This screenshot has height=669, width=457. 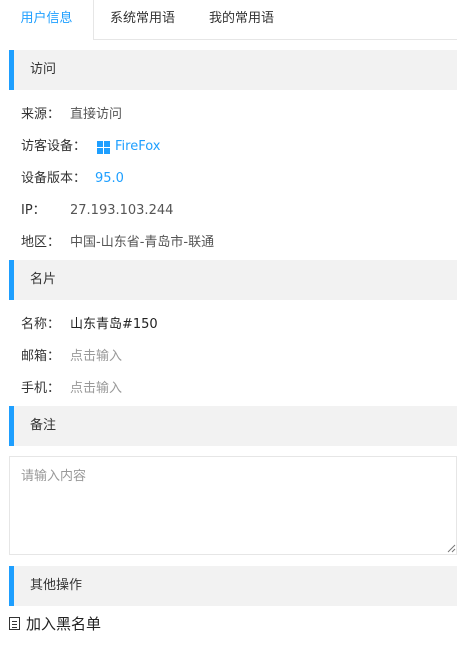 I want to click on tab-bar: 用户信息 系统常用语 我的常用语, so click(x=228, y=20).